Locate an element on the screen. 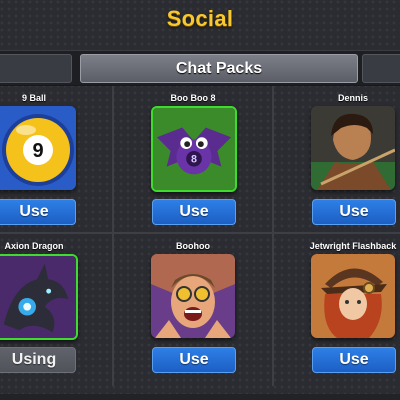  pack-name-dennis: Dennis is located at coordinates (352, 98).